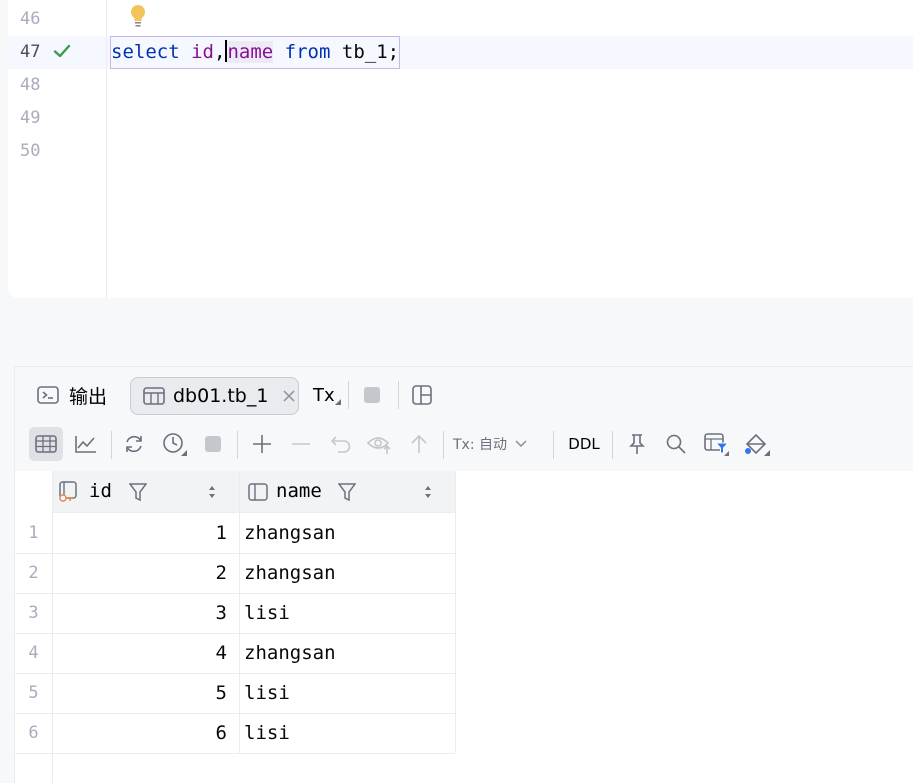  I want to click on intention-bulb-icon, so click(138, 16).